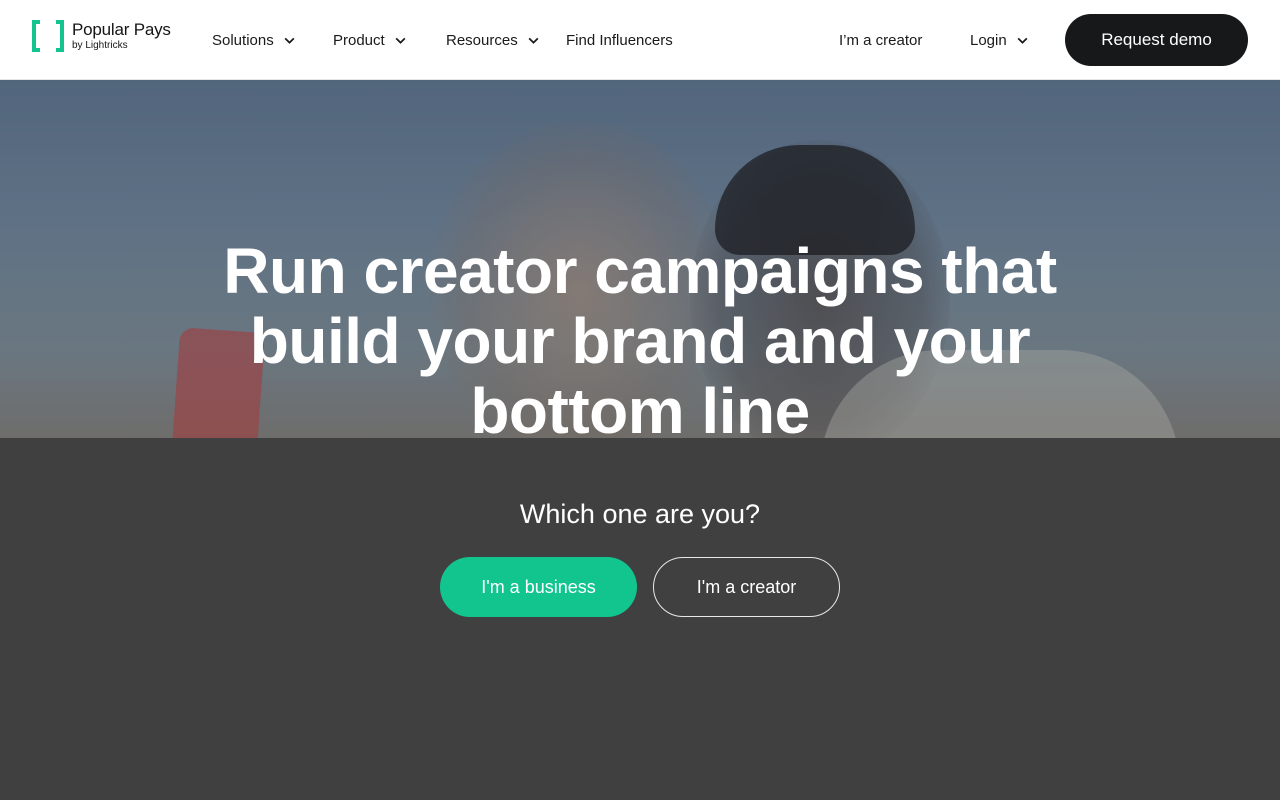  I want to click on nav-creator-link: I’m a creator, so click(880, 40).